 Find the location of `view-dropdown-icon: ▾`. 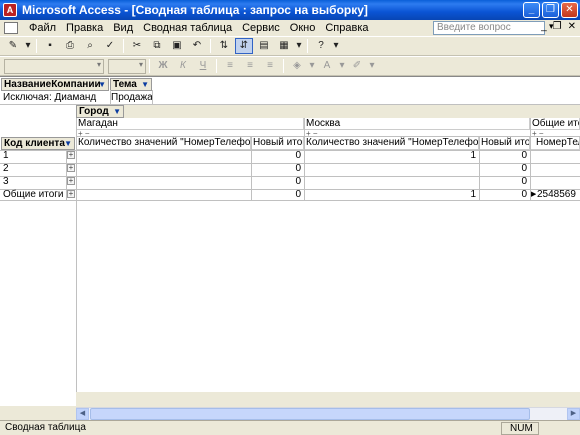

view-dropdown-icon: ▾ is located at coordinates (28, 46).